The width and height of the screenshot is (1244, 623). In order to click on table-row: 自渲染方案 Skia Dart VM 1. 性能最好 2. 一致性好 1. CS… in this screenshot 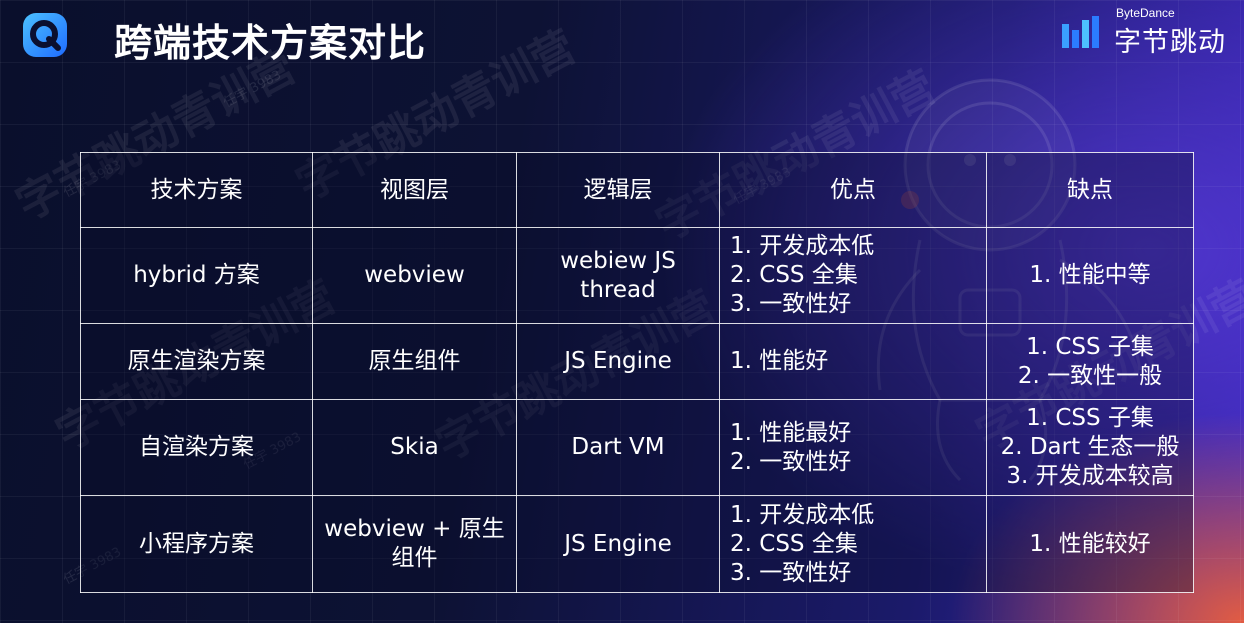, I will do `click(637, 447)`.